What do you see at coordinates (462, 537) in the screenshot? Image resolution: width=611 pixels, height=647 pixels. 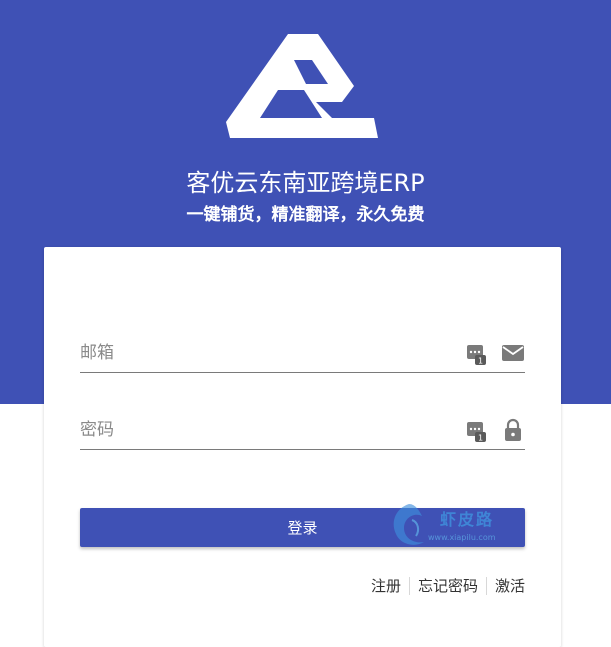 I see `watermark-url: www.xiapilu.com` at bounding box center [462, 537].